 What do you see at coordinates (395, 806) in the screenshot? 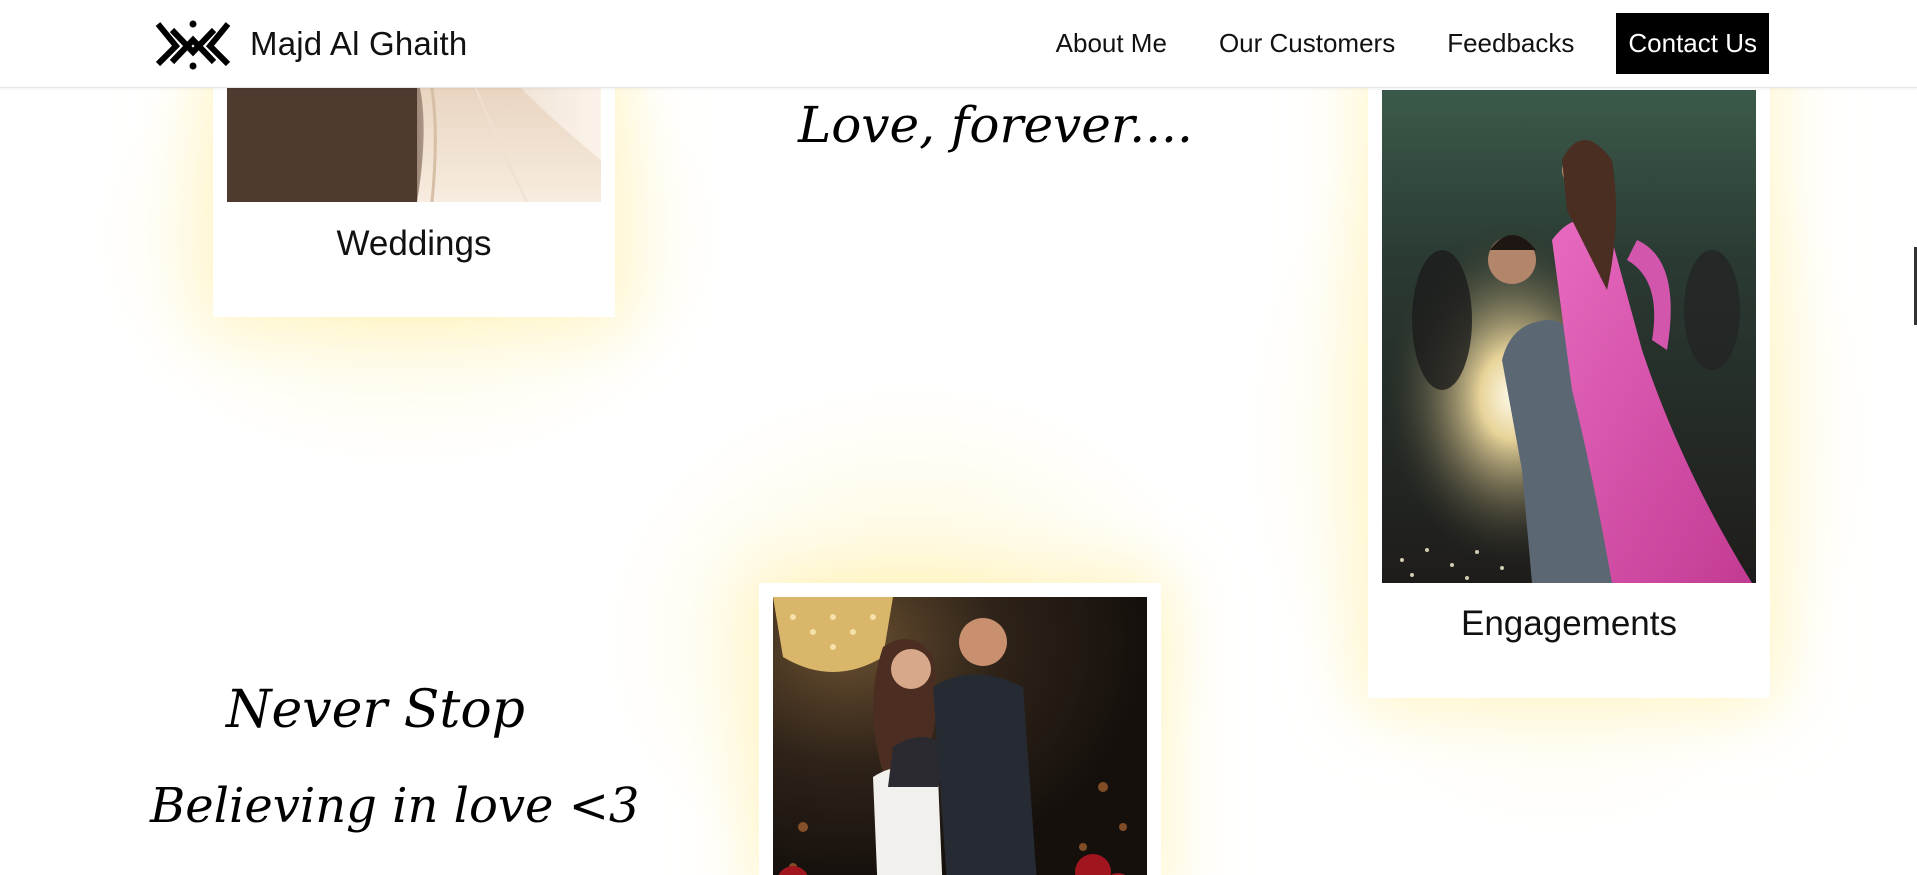
I see `believing-in-love-quote: Believing in love <3` at bounding box center [395, 806].